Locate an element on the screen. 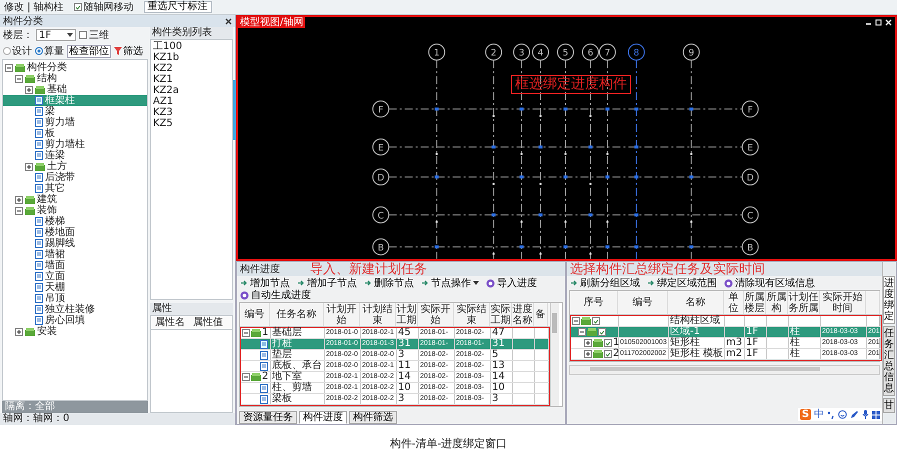 Image resolution: width=897 pixels, height=462 pixels. tree-item: 立面 is located at coordinates (75, 276).